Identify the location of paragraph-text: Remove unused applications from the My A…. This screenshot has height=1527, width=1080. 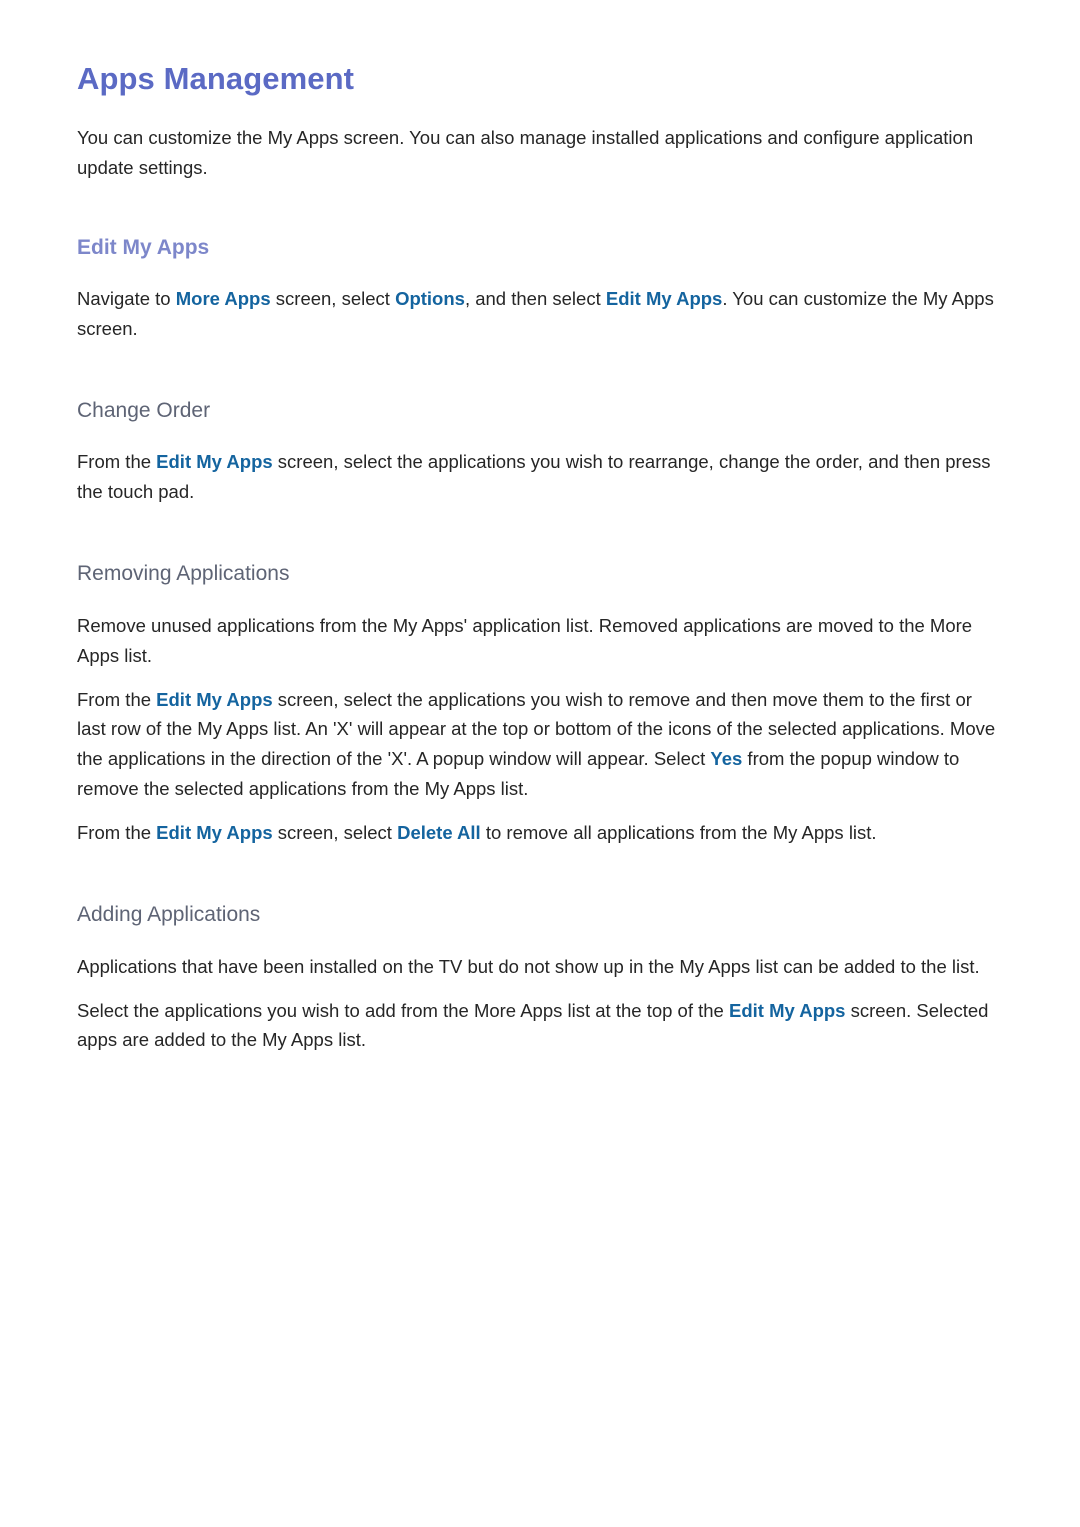
(525, 640).